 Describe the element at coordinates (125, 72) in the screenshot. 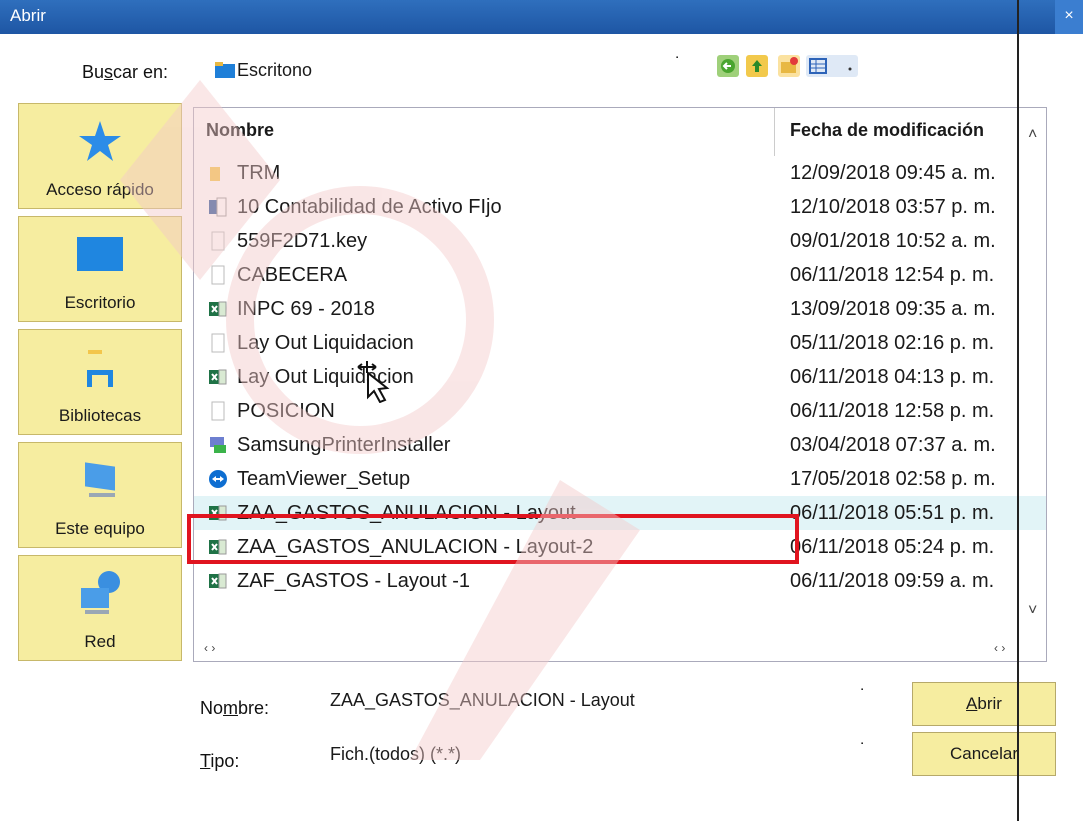

I see `look-in-label: Buscar en:` at that location.